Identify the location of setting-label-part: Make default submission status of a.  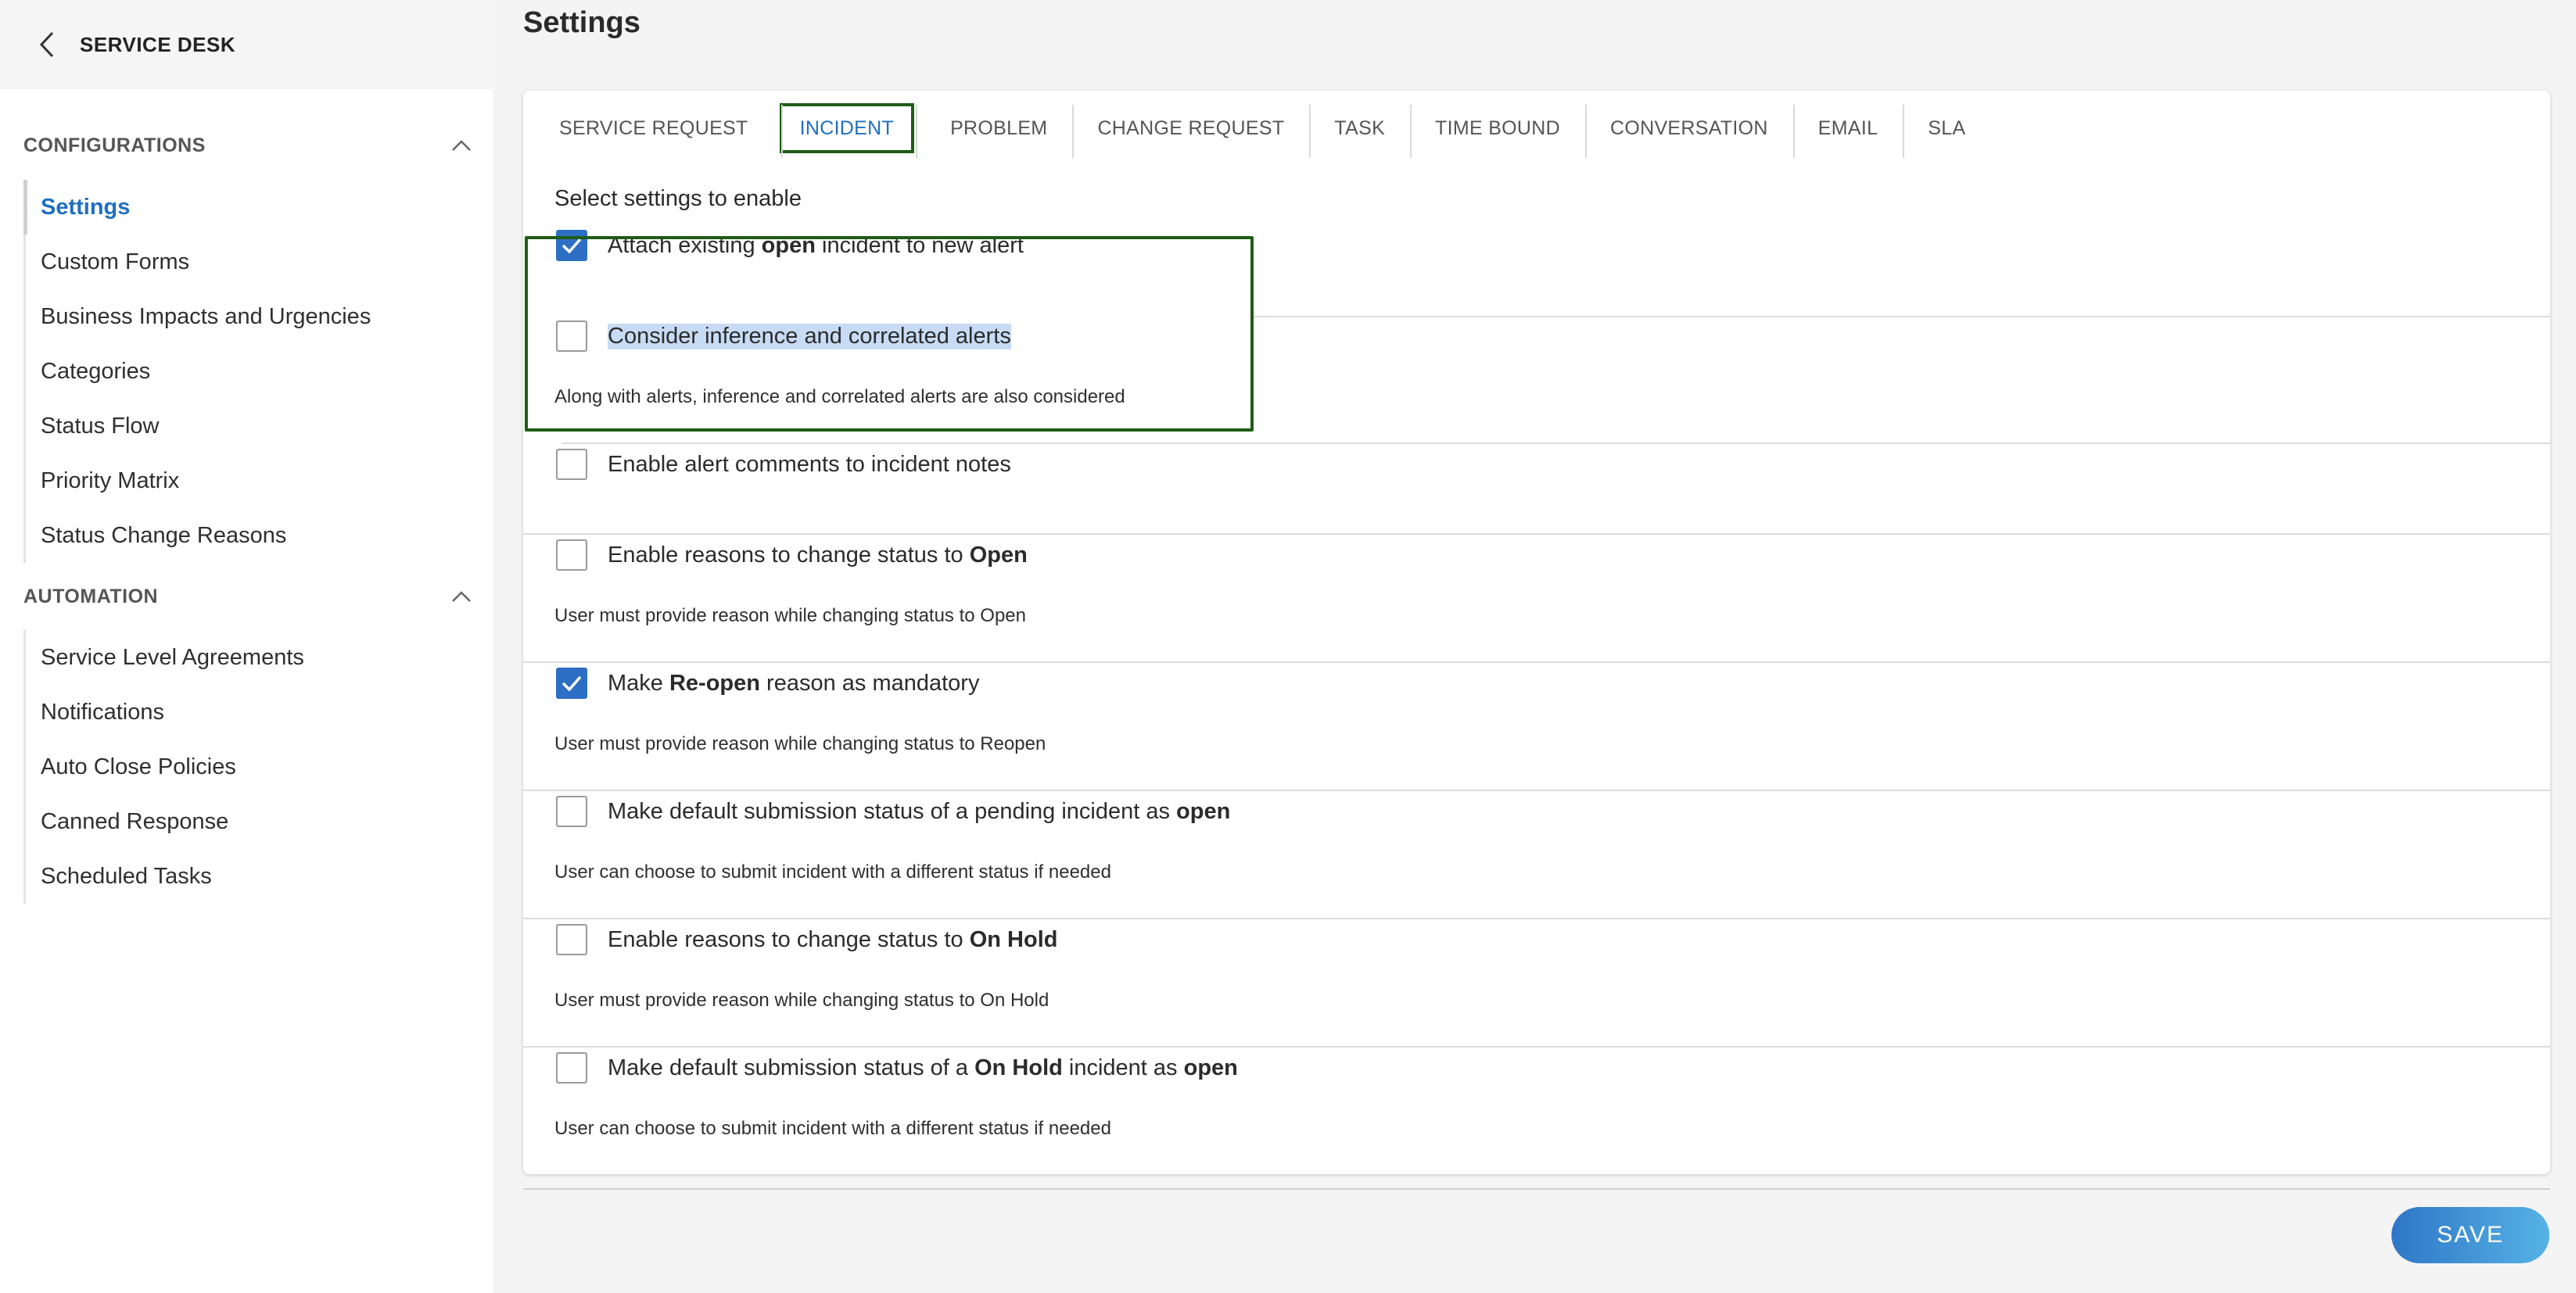
(791, 1067).